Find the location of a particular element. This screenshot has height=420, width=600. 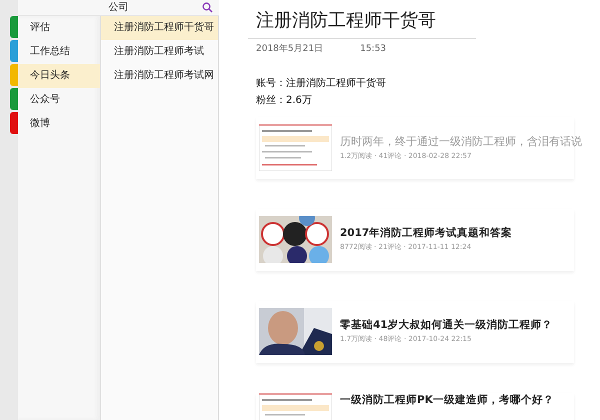

note-title: 注册消防工程师干货哥 is located at coordinates (346, 21).